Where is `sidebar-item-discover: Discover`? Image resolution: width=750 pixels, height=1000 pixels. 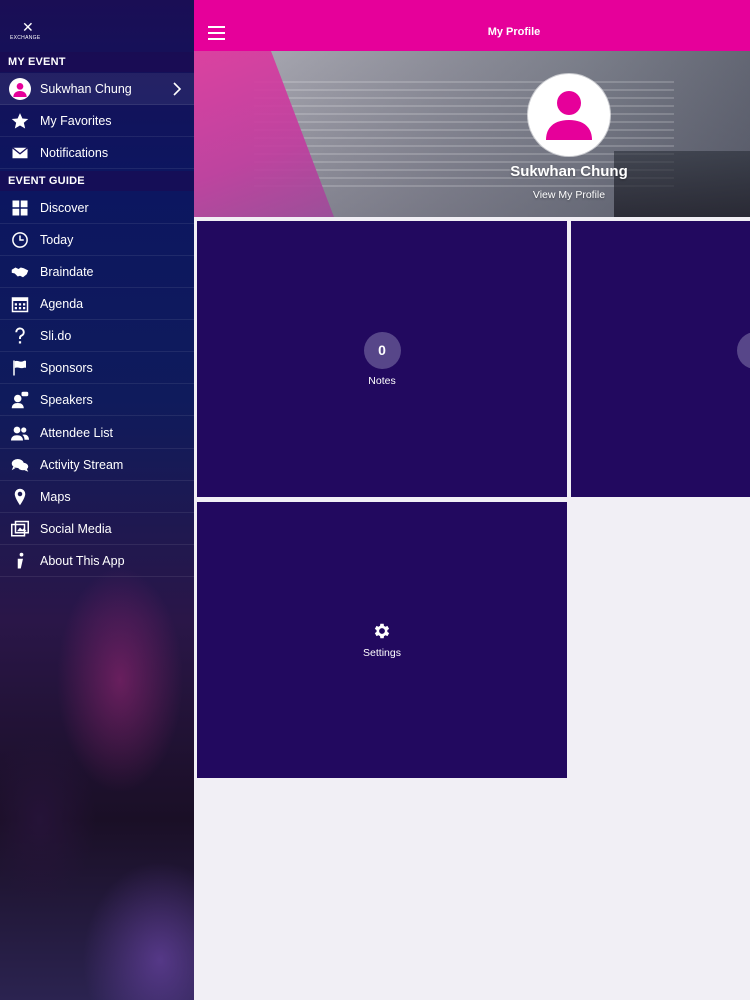
sidebar-item-discover: Discover is located at coordinates (97, 208).